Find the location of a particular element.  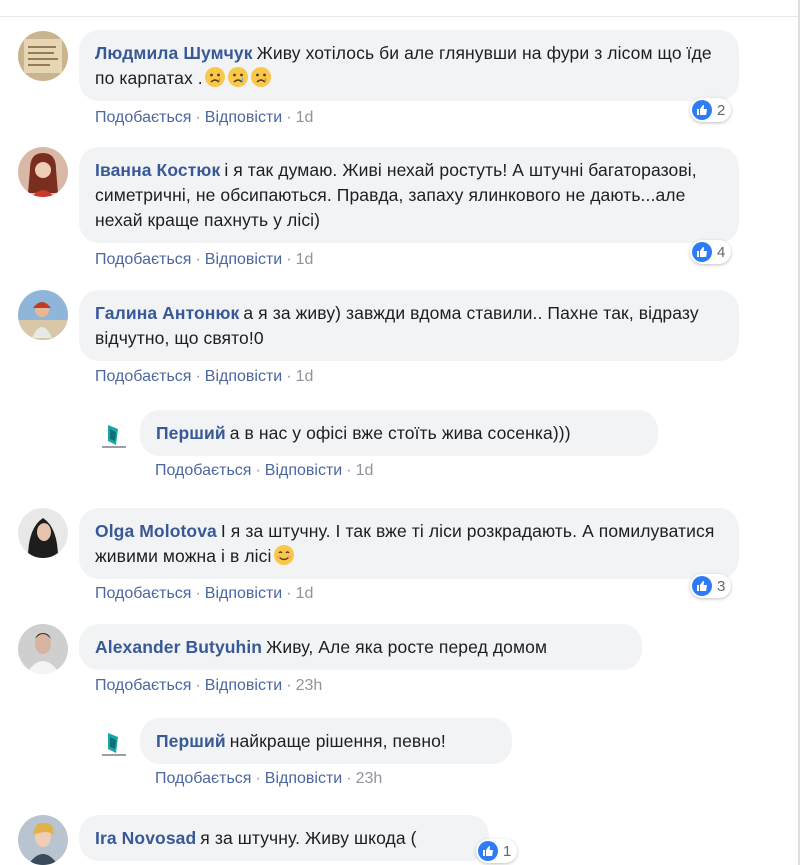

author-name: Іванна Костюк is located at coordinates (157, 170).